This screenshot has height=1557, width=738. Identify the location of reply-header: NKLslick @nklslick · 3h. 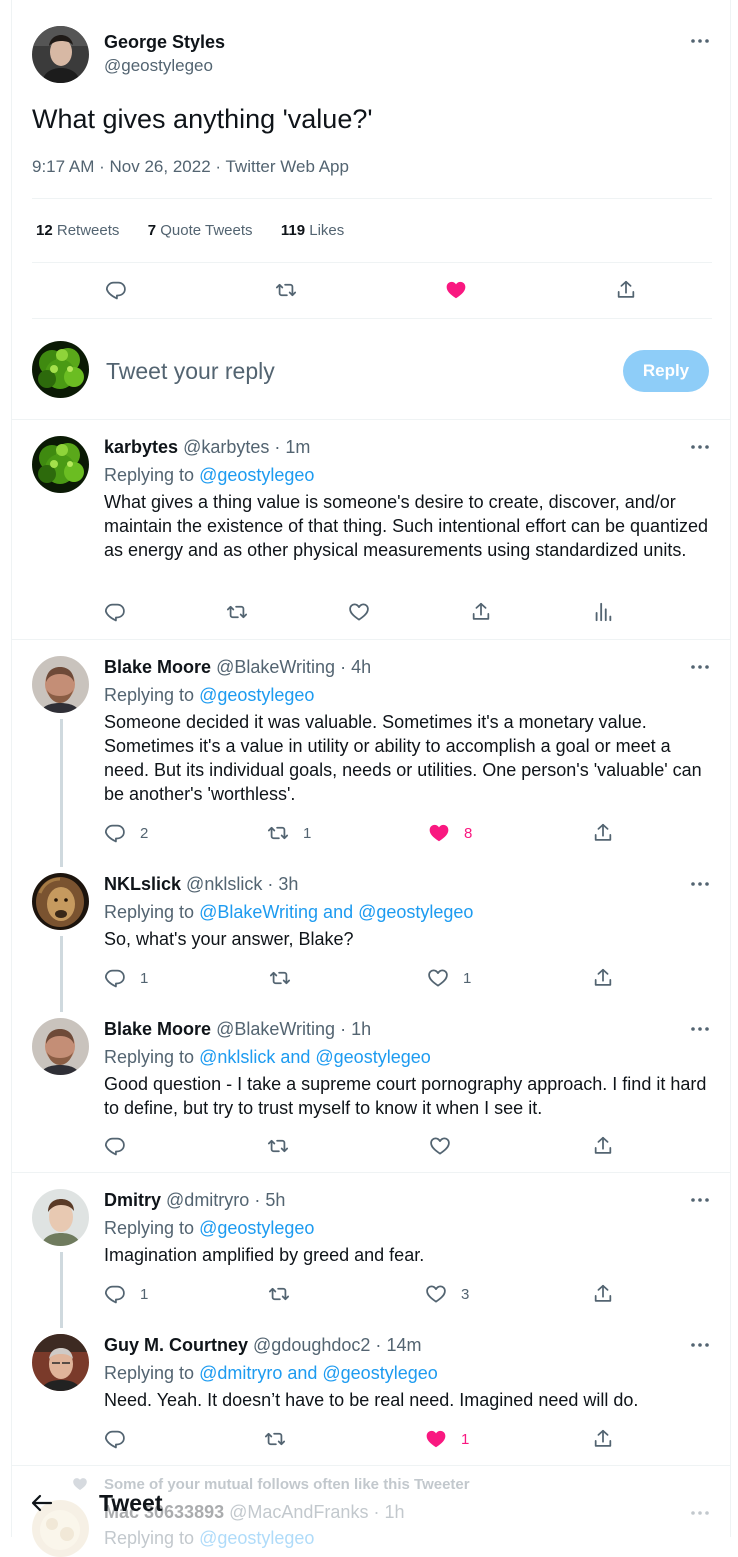
(201, 884).